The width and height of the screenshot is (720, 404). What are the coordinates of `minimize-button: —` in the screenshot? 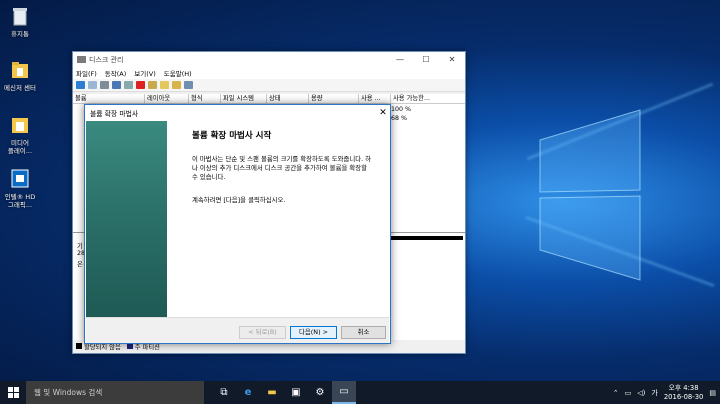 It's located at (400, 59).